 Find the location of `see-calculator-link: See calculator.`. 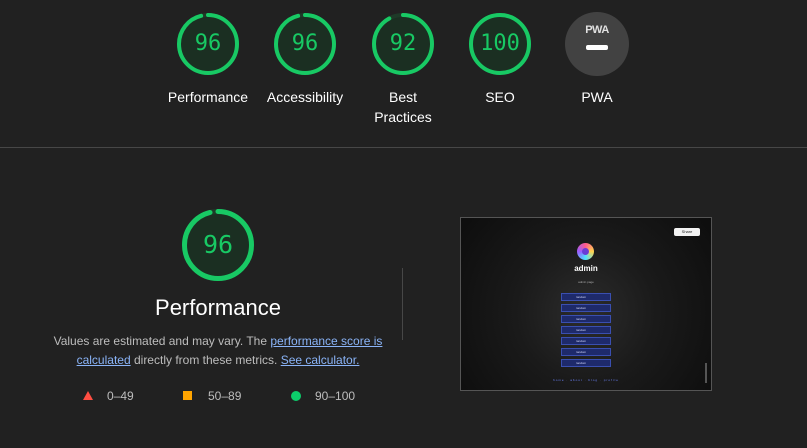

see-calculator-link: See calculator. is located at coordinates (320, 360).